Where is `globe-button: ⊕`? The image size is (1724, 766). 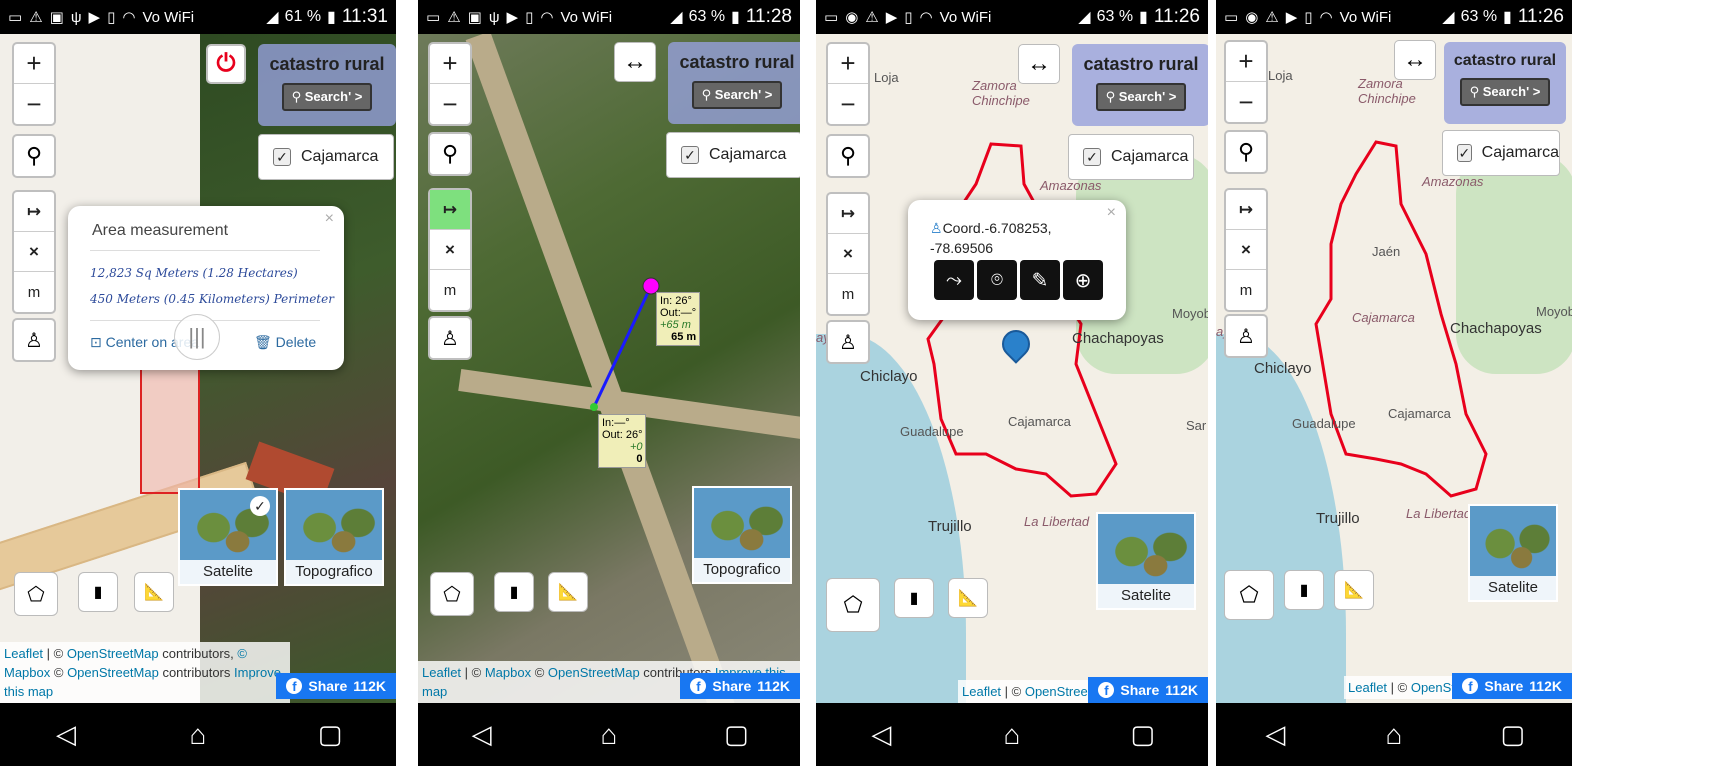
globe-button: ⊕ is located at coordinates (1083, 280).